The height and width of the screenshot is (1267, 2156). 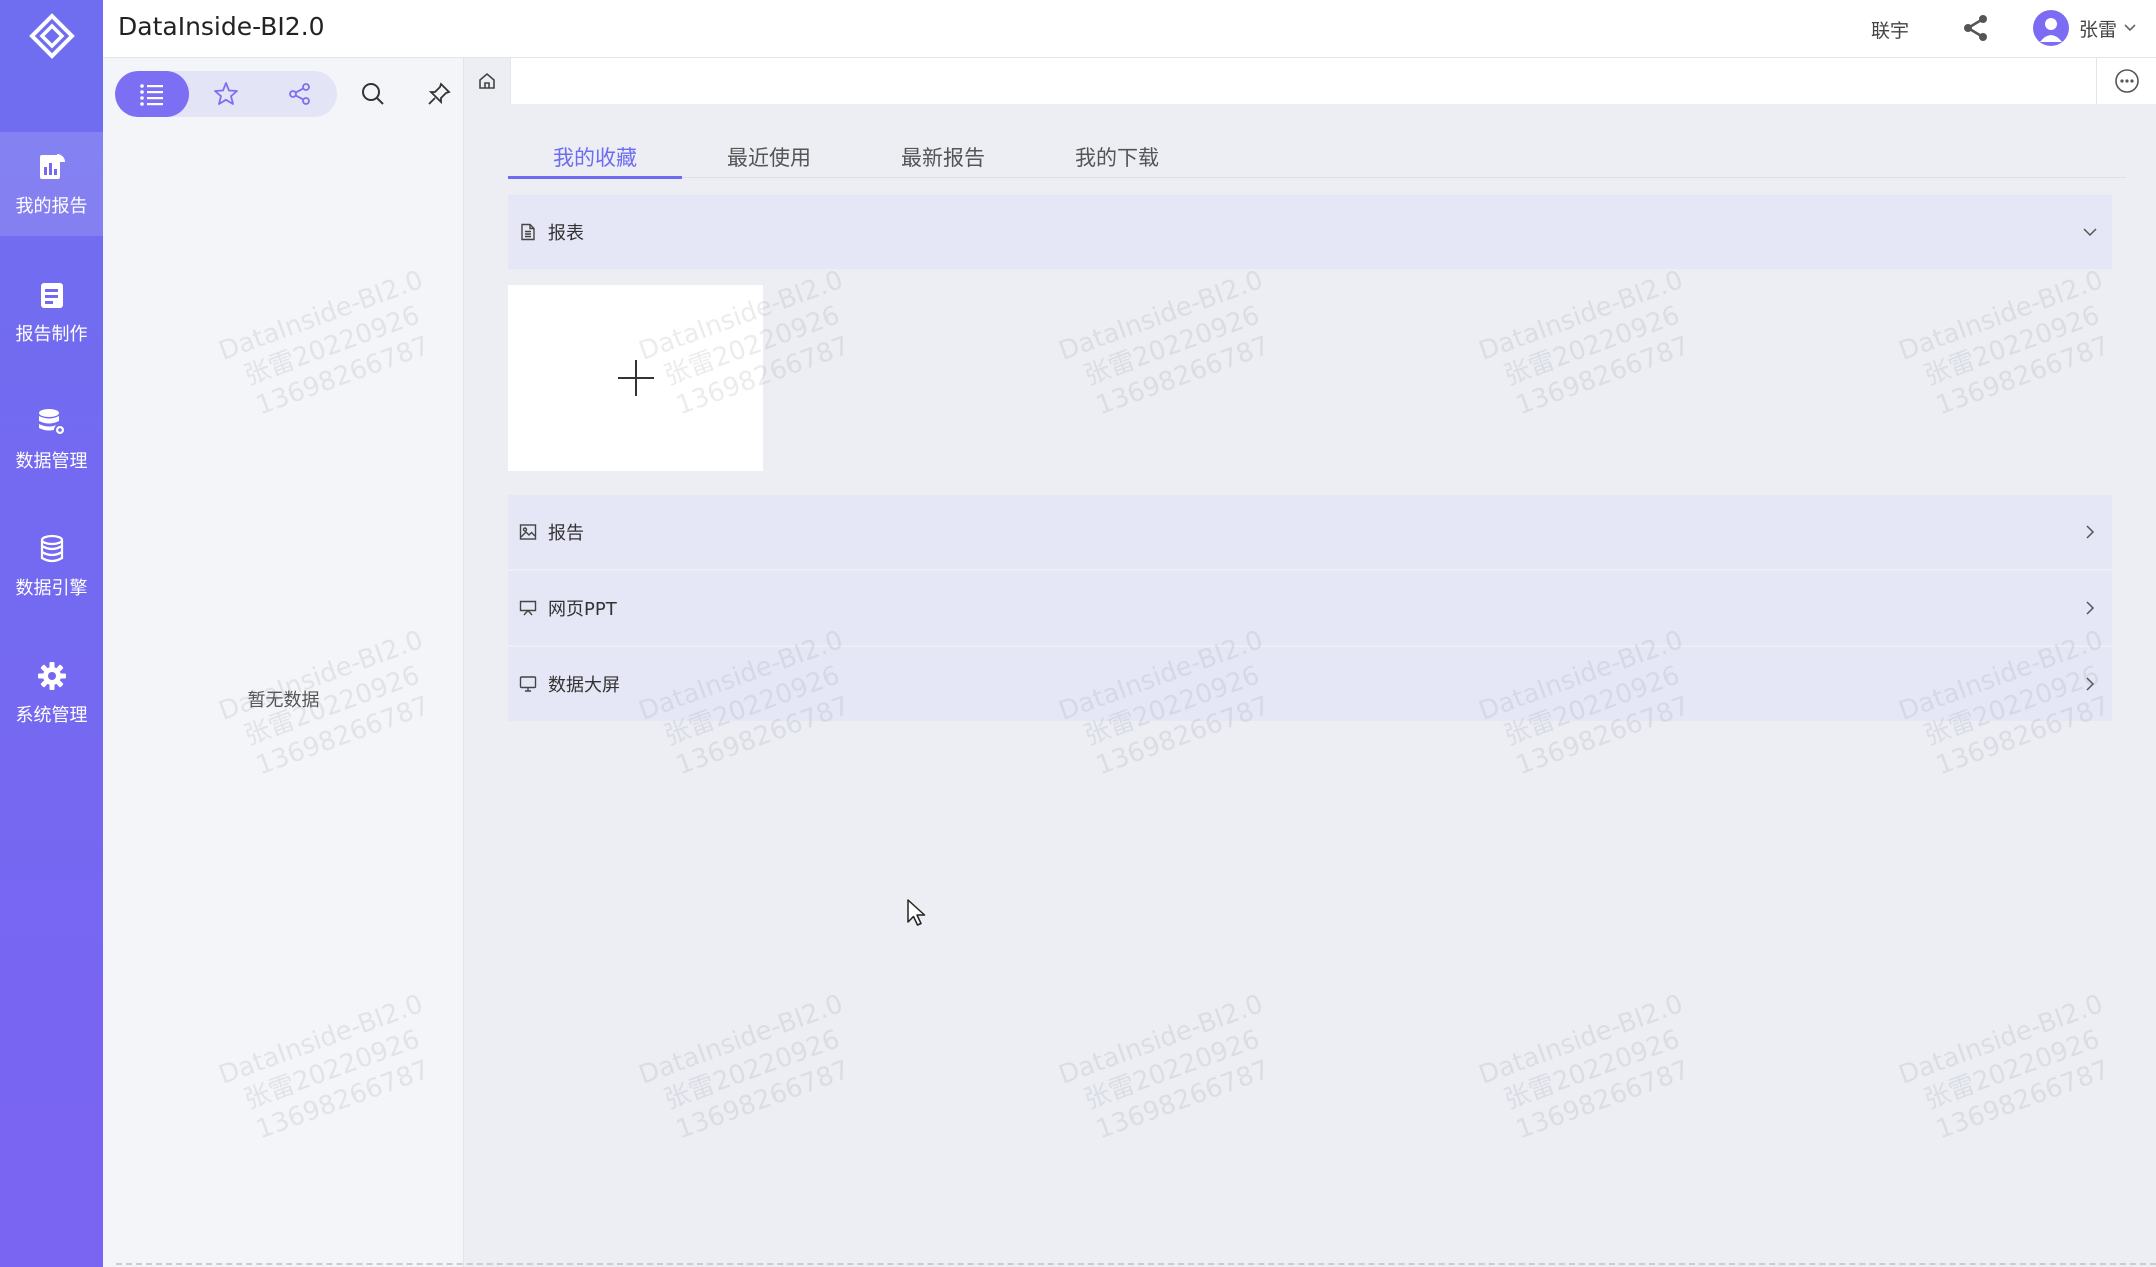 I want to click on search-icon, so click(x=373, y=94).